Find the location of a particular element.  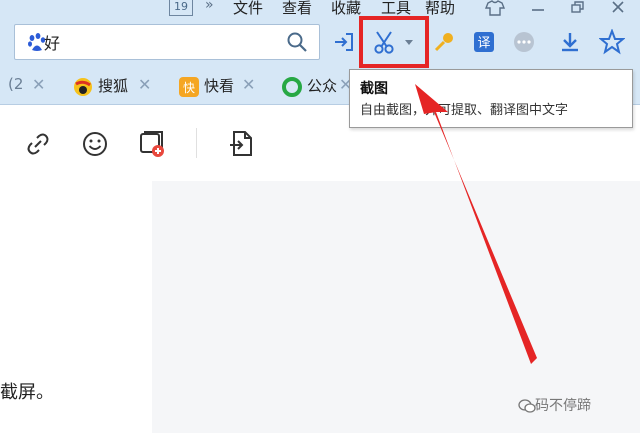

document-text: 截屏。 is located at coordinates (27, 392).